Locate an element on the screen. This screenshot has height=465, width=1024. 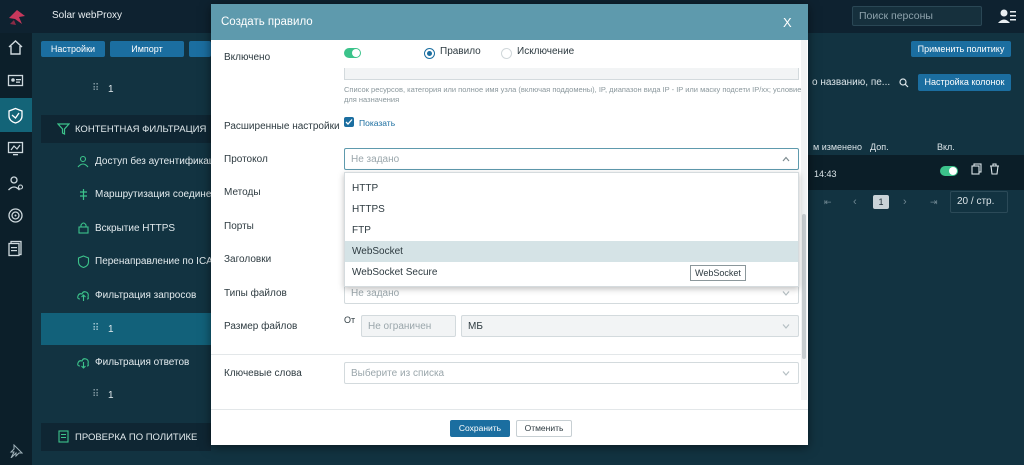
settings-button: Настройки is located at coordinates (73, 49).